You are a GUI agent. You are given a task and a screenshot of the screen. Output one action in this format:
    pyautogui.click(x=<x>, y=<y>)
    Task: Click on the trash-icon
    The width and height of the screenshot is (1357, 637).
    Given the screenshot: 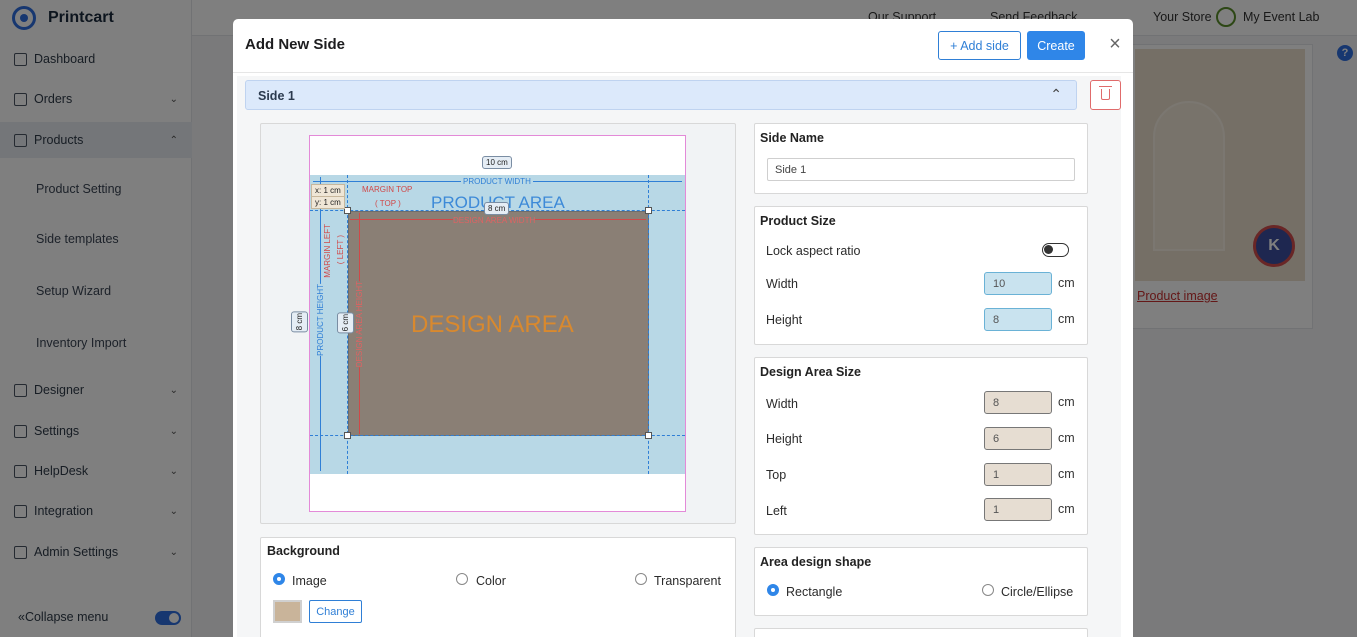 What is the action you would take?
    pyautogui.click(x=1105, y=93)
    